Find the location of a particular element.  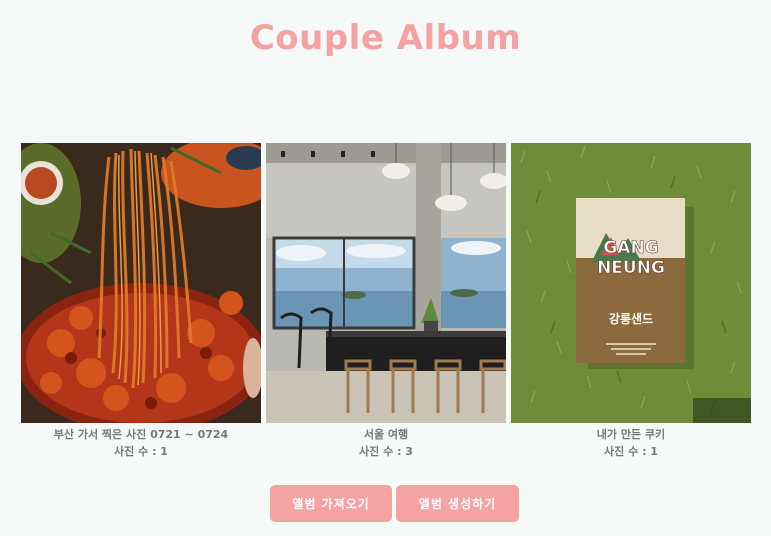

album-name: 내가 만든 쿠키 is located at coordinates (631, 434).